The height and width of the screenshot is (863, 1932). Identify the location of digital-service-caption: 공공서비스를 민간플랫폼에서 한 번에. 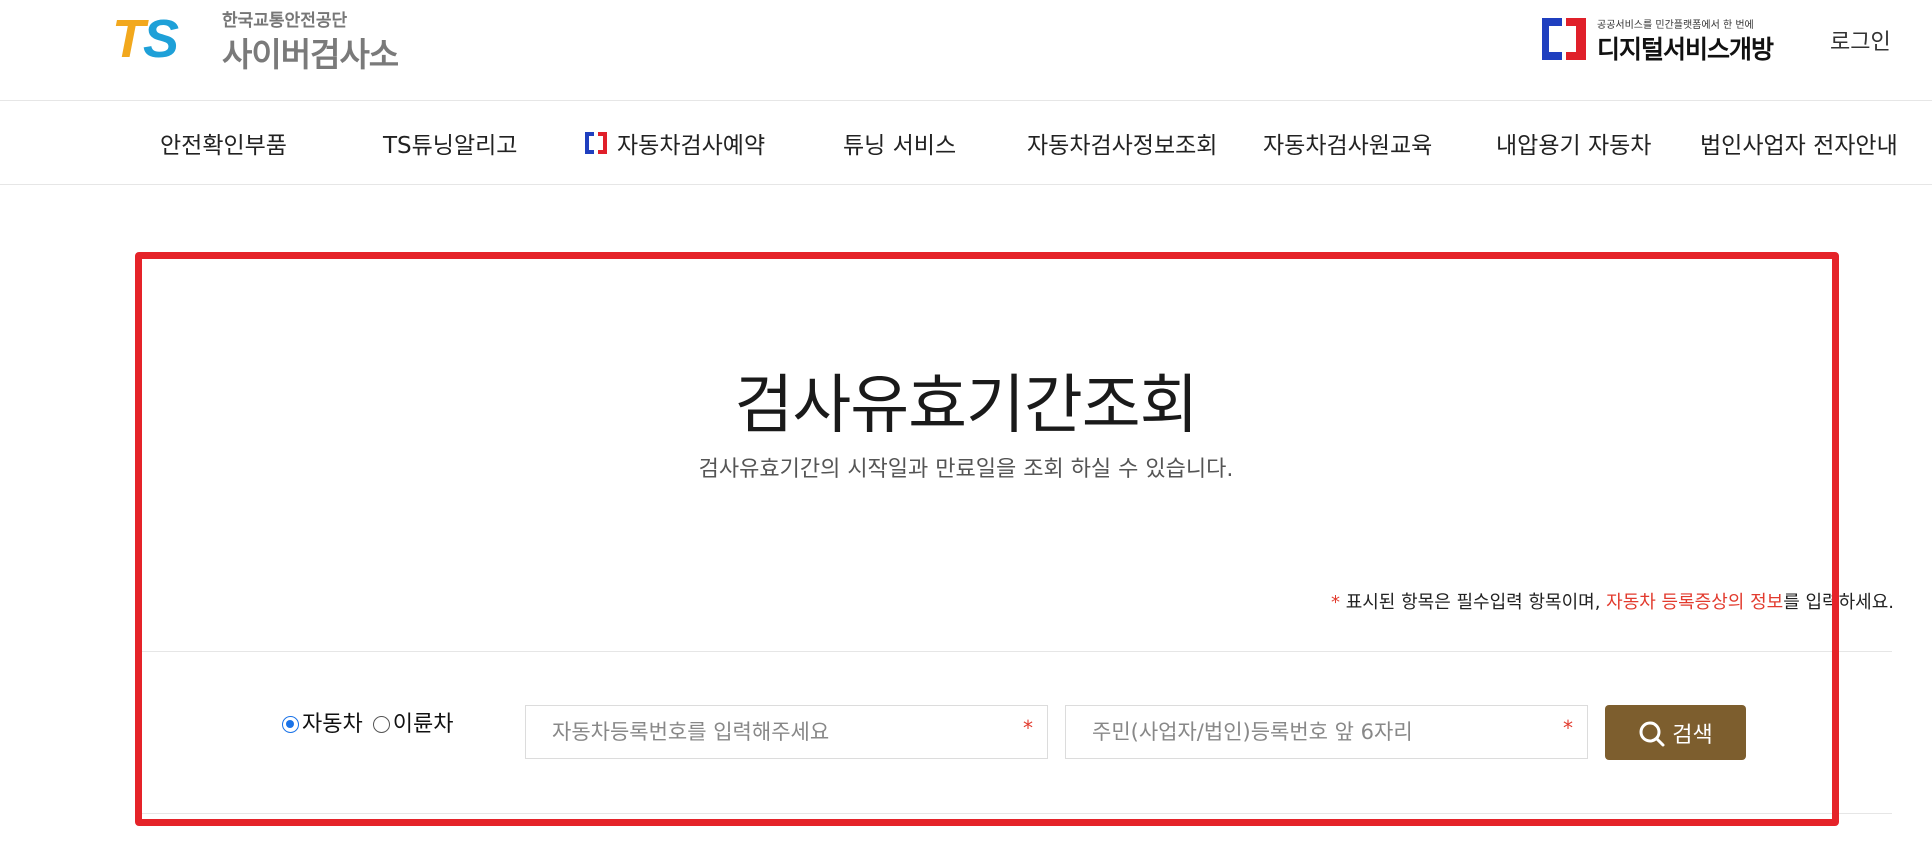
(1675, 25).